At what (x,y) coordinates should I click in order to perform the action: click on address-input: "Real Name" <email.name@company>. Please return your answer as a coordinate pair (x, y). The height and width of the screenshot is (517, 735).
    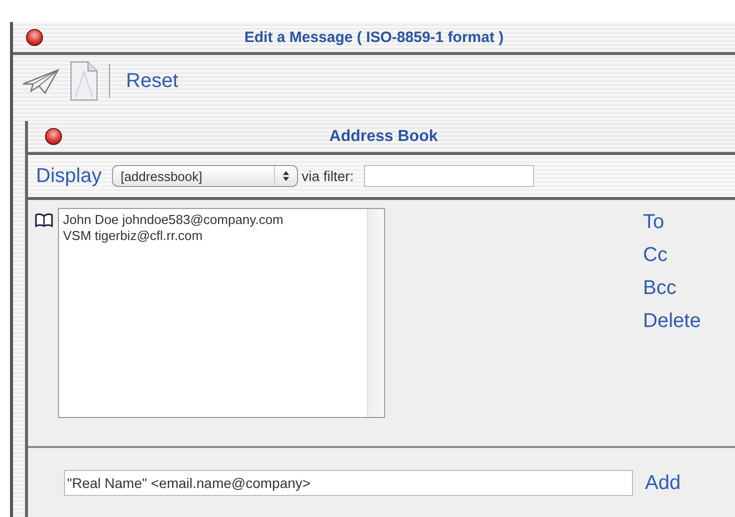
    Looking at the image, I should click on (348, 483).